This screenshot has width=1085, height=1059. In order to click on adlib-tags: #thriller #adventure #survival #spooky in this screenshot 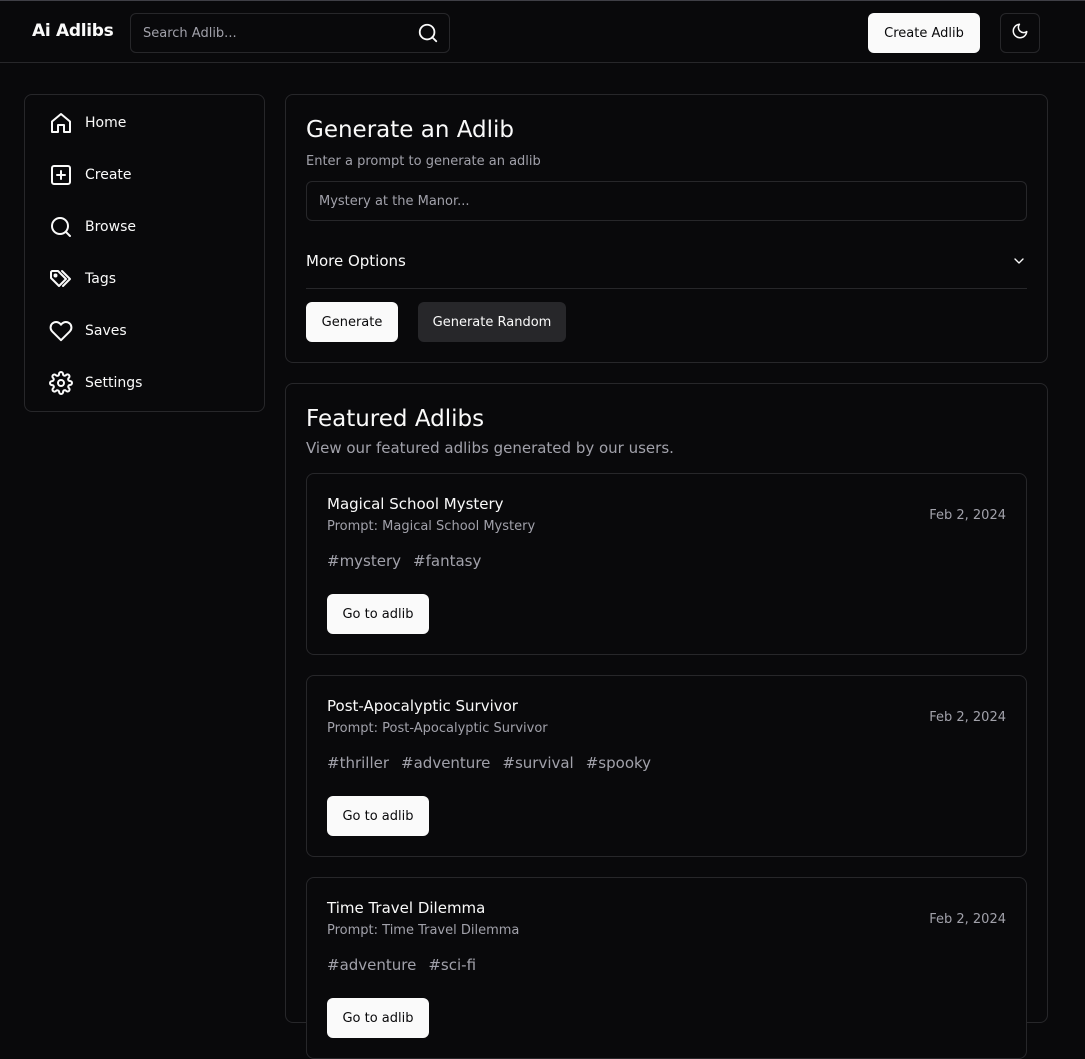, I will do `click(489, 763)`.